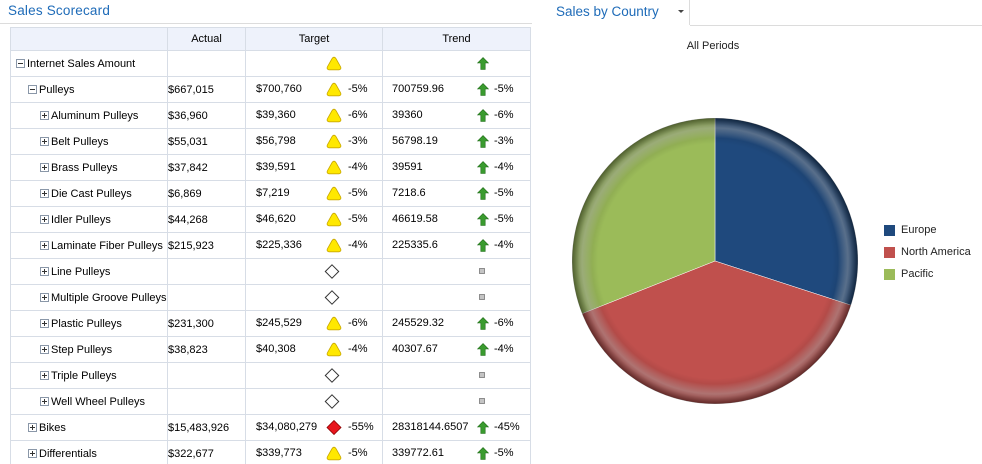  I want to click on column-header-target: Target, so click(314, 39).